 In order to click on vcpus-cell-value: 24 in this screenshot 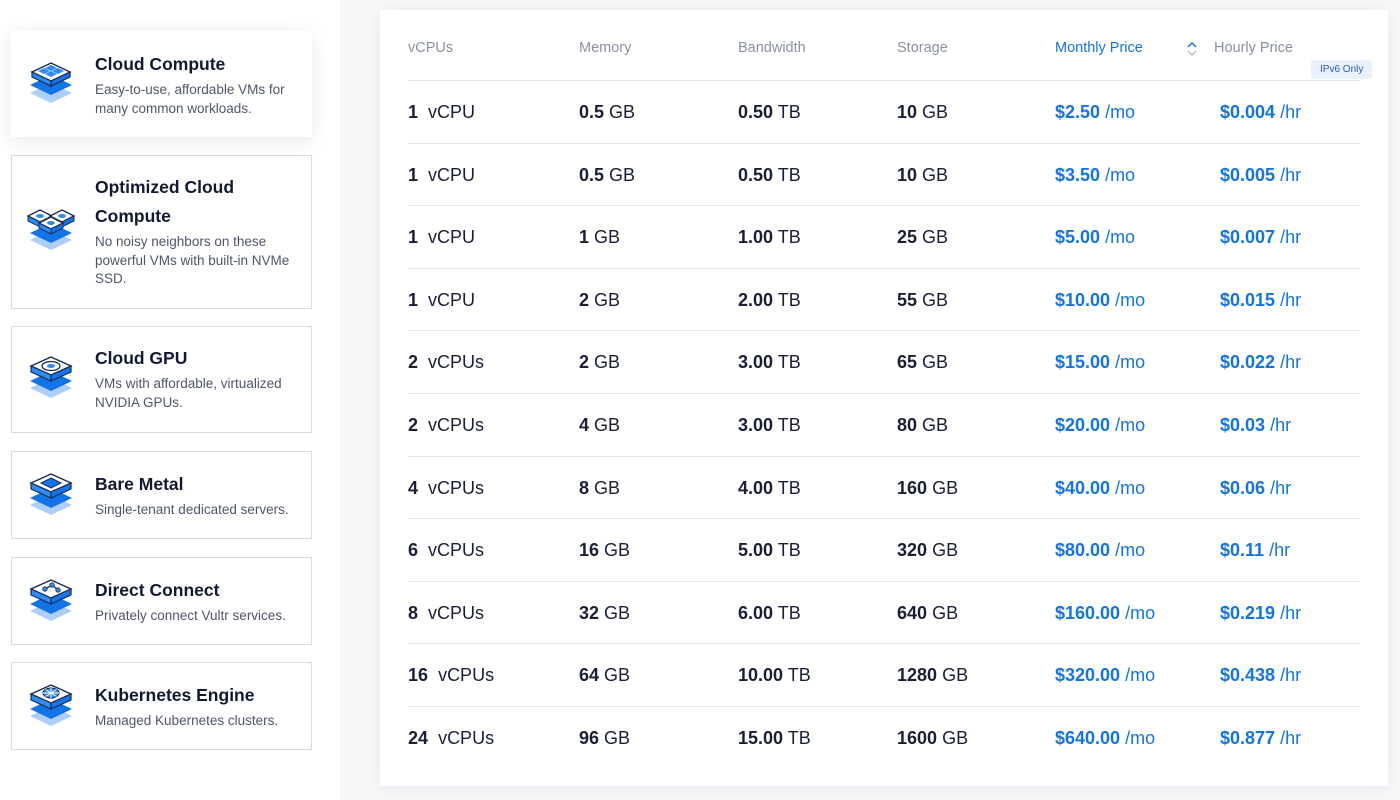, I will do `click(418, 738)`.